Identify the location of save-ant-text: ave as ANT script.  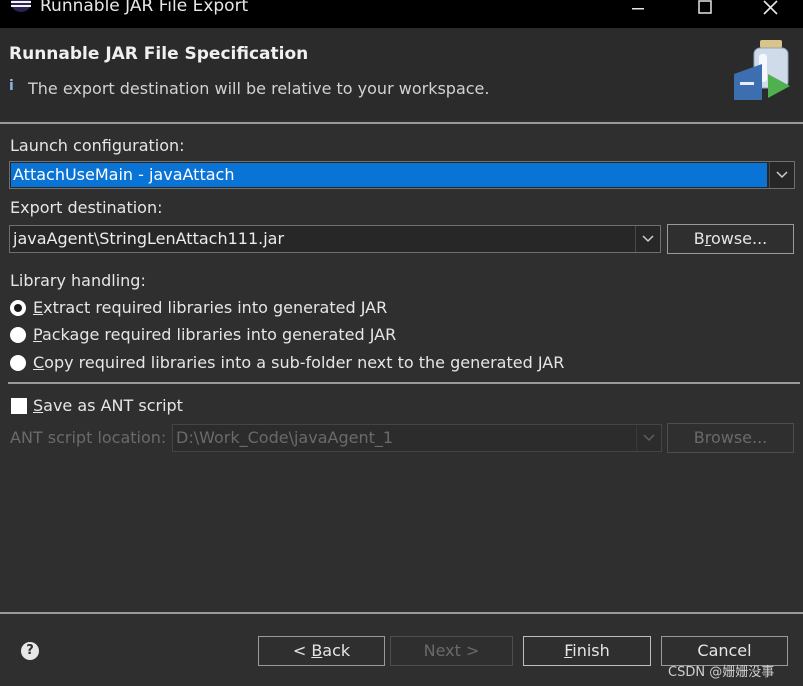
(113, 405).